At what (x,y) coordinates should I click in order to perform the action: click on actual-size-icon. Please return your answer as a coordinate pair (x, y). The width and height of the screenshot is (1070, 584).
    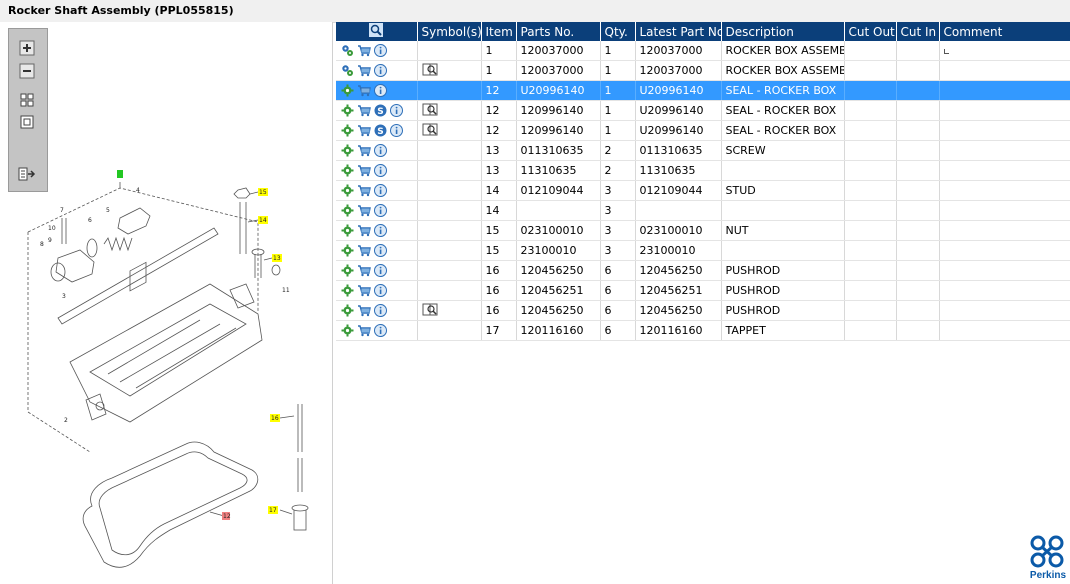
    Looking at the image, I should click on (27, 122).